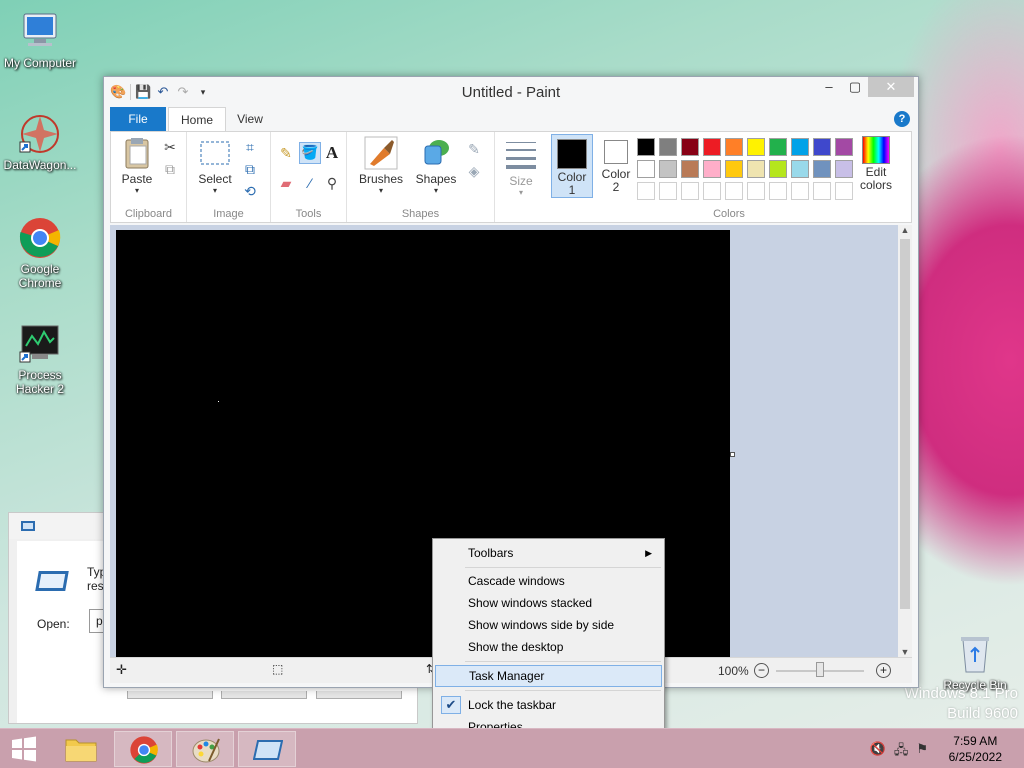 Image resolution: width=1024 pixels, height=768 pixels. What do you see at coordinates (891, 87) in the screenshot?
I see `close-button: ✕` at bounding box center [891, 87].